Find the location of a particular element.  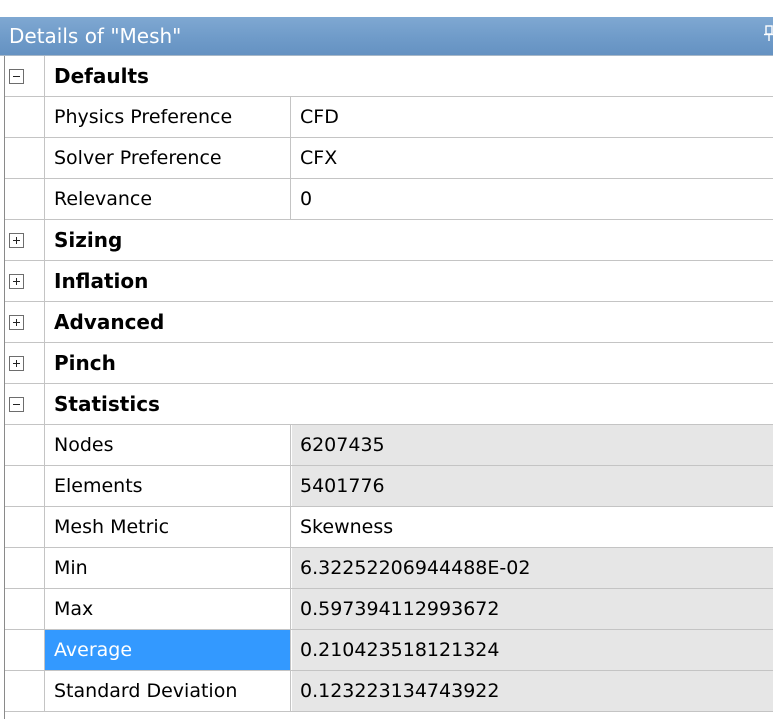

property-row-mesh-metric: Mesh Metric Skewness is located at coordinates (389, 527).